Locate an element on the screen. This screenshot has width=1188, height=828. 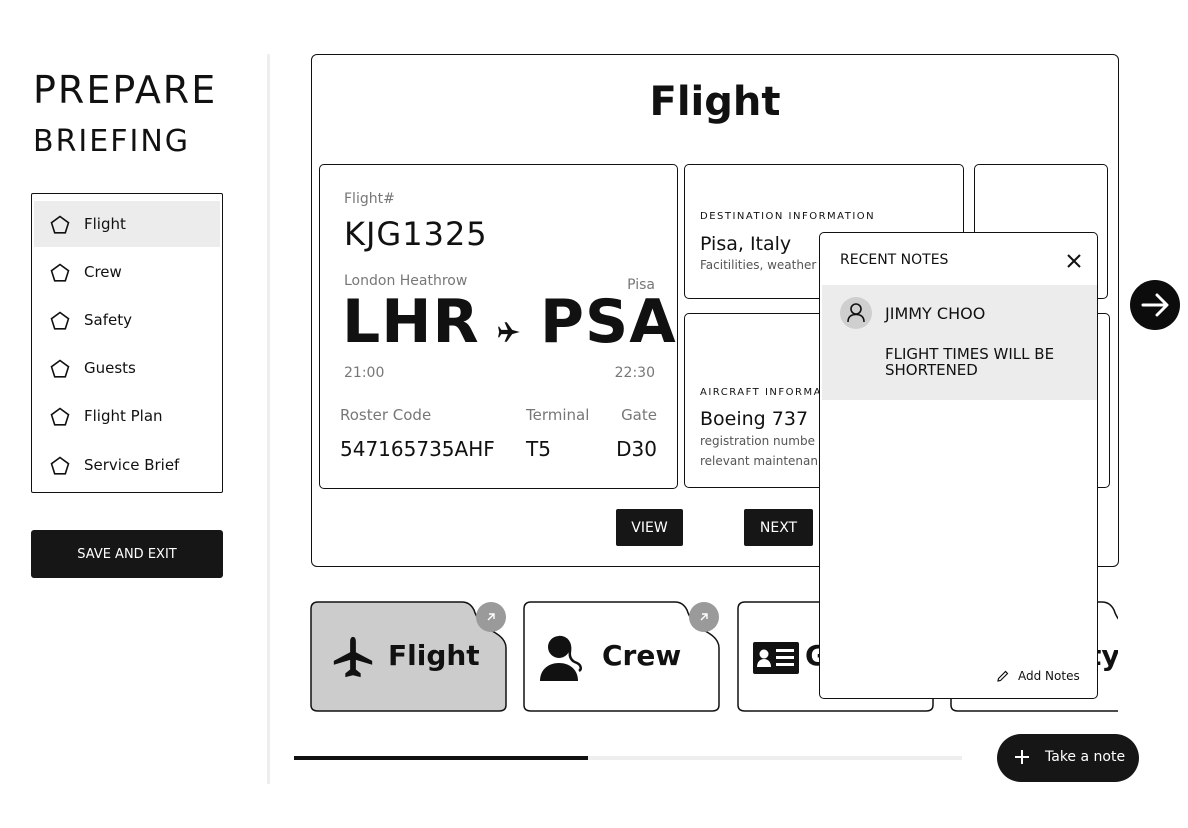
sidebar-item-safety: Safety is located at coordinates (127, 320).